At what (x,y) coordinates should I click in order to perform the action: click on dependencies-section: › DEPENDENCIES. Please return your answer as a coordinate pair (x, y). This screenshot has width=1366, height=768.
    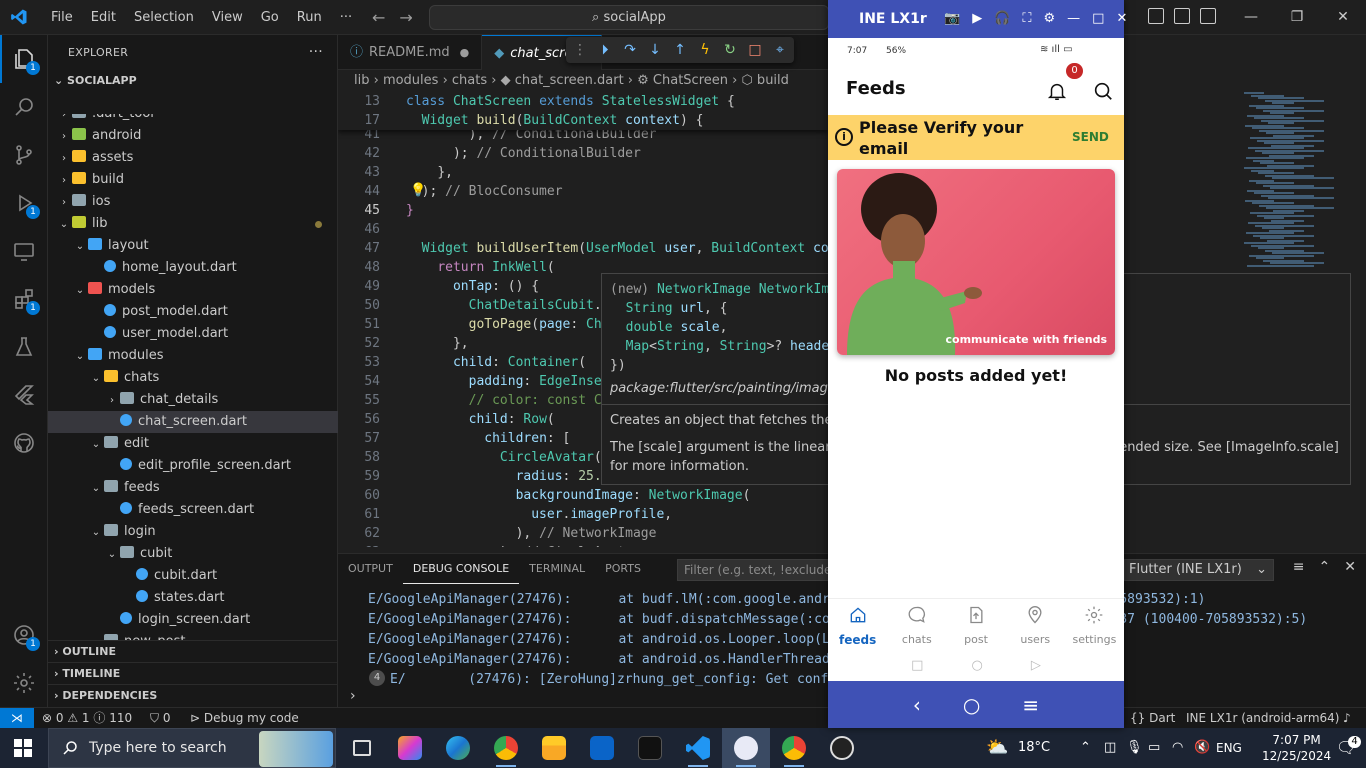
    Looking at the image, I should click on (193, 695).